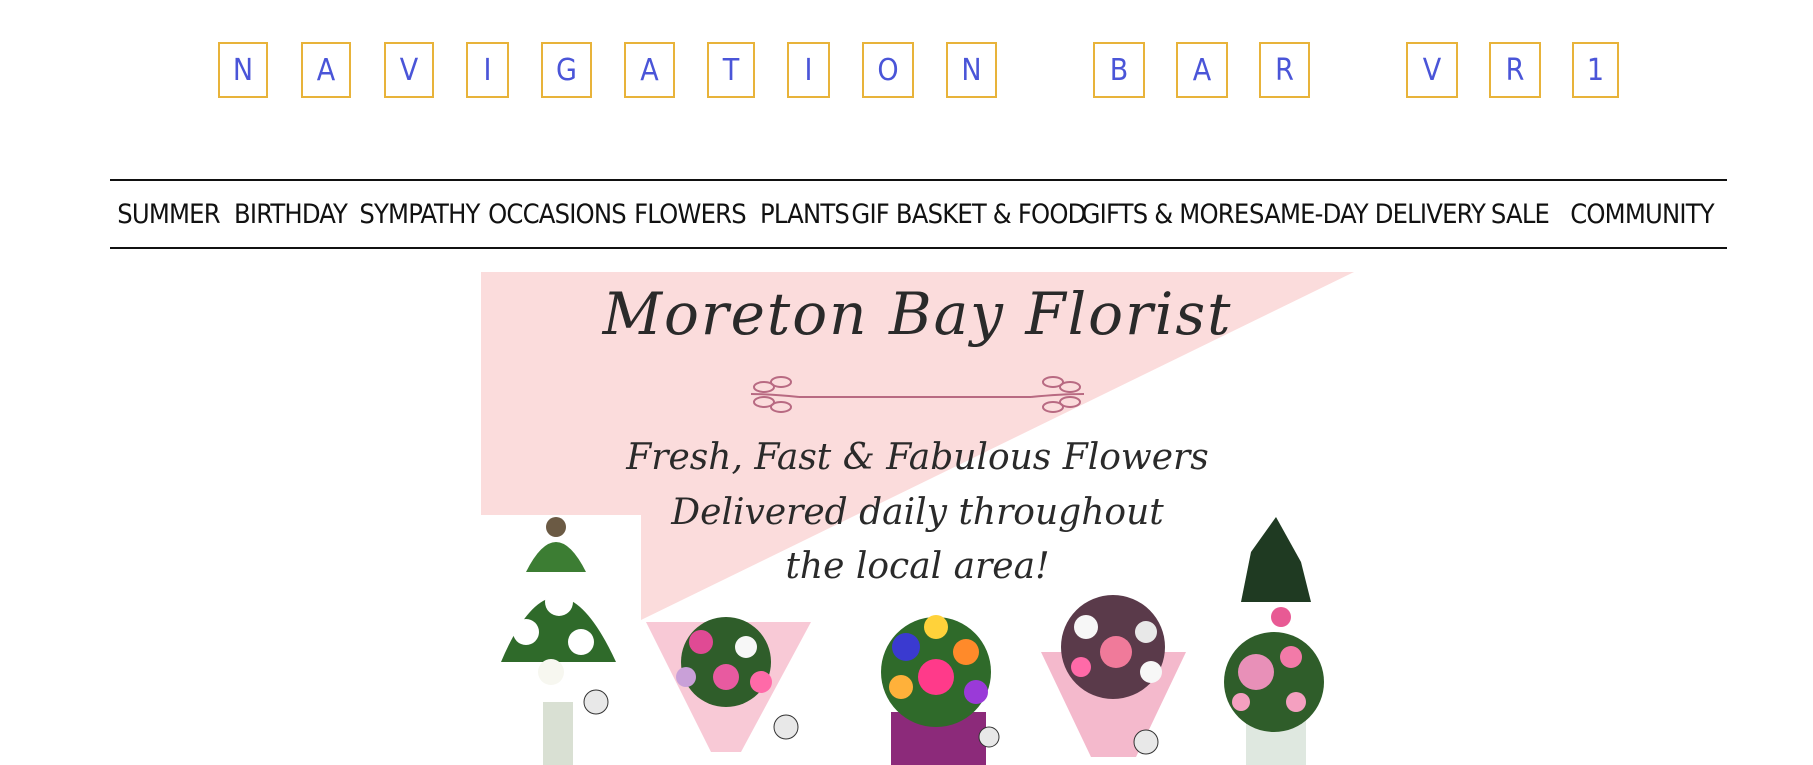 The width and height of the screenshot is (1813, 765). Describe the element at coordinates (1642, 214) in the screenshot. I see `nav-item-community: COMMUNITY` at that location.